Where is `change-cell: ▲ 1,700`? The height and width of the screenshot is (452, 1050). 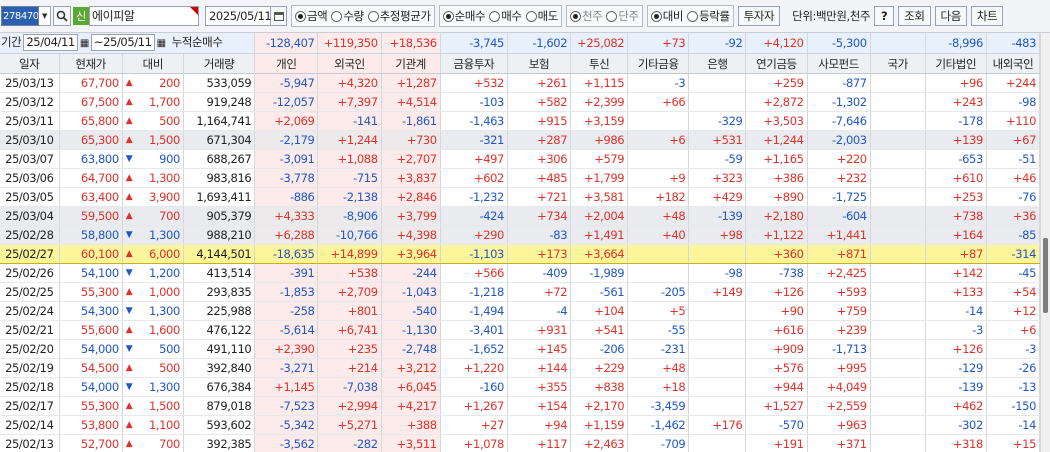 change-cell: ▲ 1,700 is located at coordinates (153, 102).